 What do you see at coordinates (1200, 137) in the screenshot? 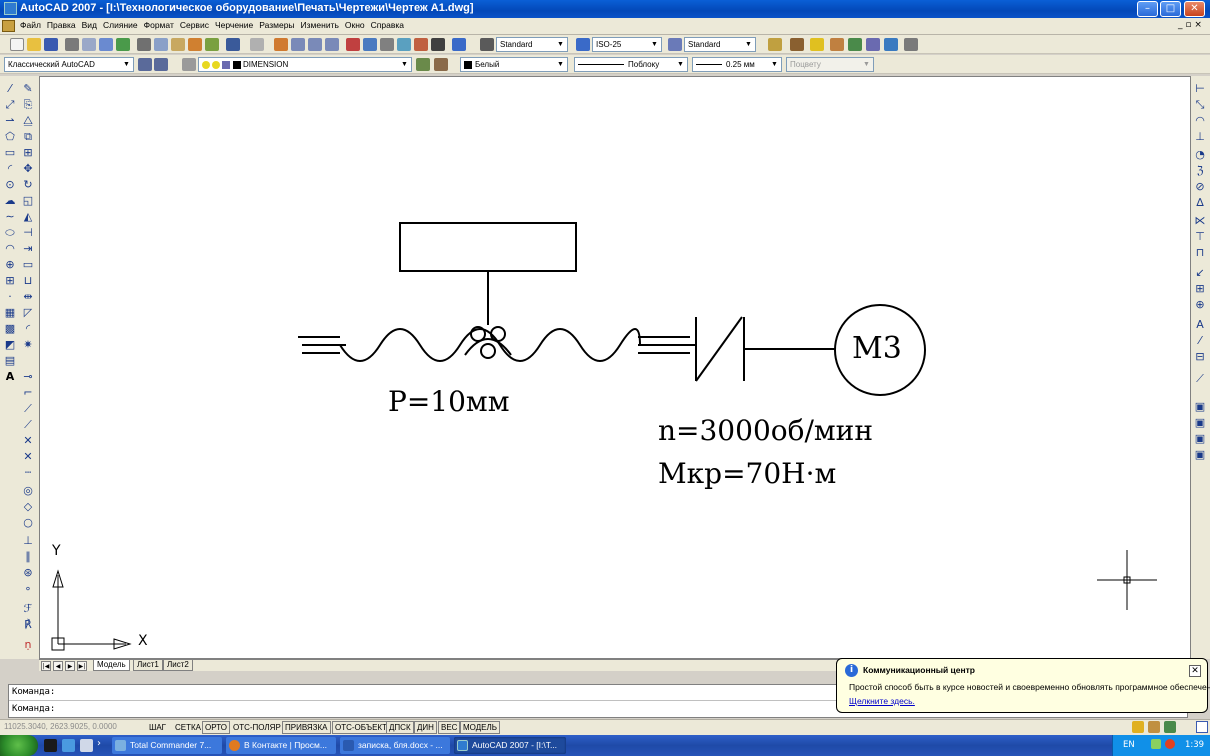
I see `dim-ordinate-icon: ⊥` at bounding box center [1200, 137].